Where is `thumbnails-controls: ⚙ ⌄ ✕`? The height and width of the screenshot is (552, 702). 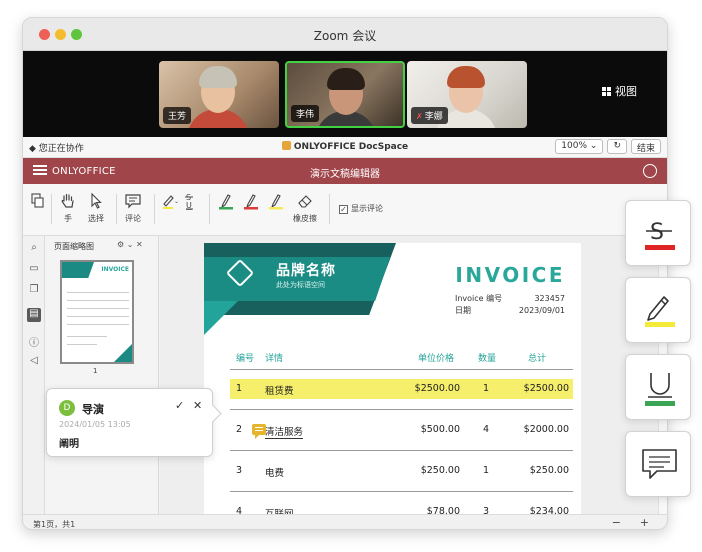
thumbnails-controls: ⚙ ⌄ ✕ is located at coordinates (130, 244).